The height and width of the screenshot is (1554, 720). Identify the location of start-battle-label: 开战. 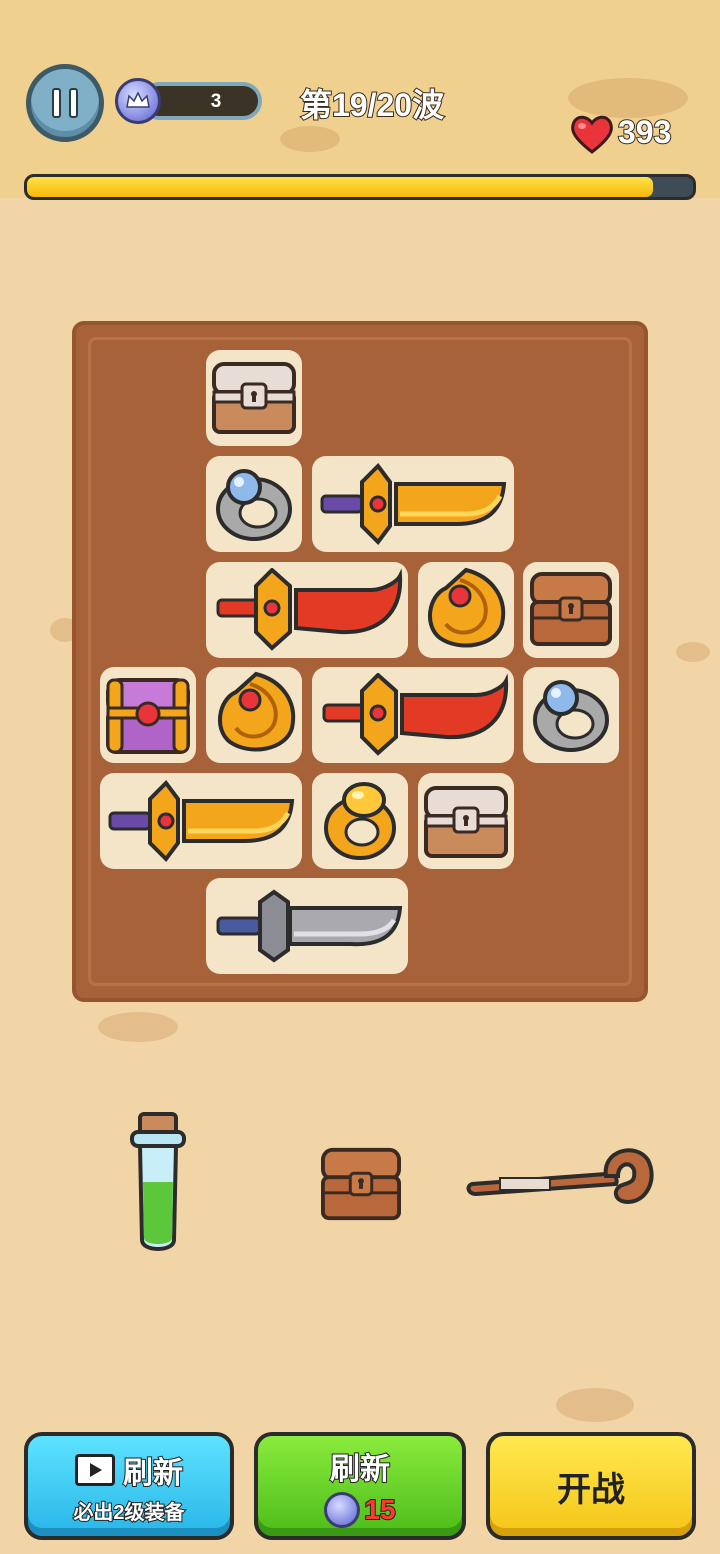
(591, 1489).